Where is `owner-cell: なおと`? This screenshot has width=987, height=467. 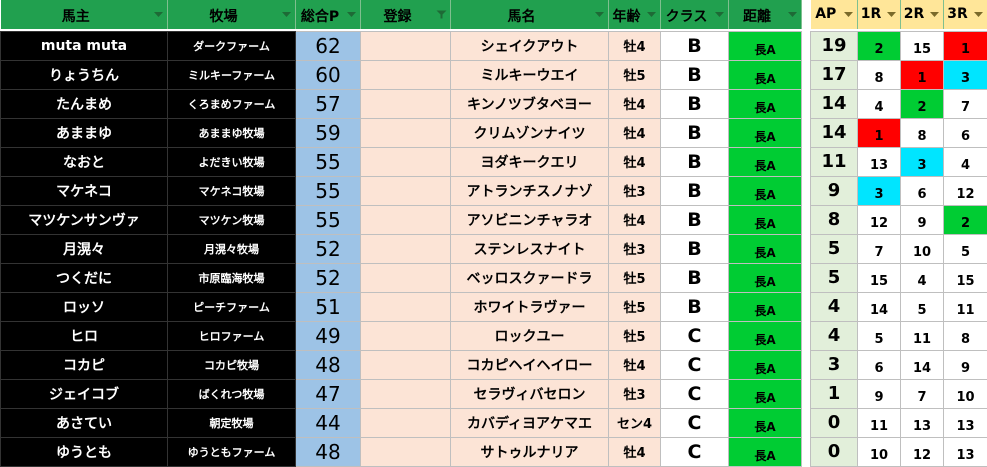
owner-cell: なおと is located at coordinates (84, 161).